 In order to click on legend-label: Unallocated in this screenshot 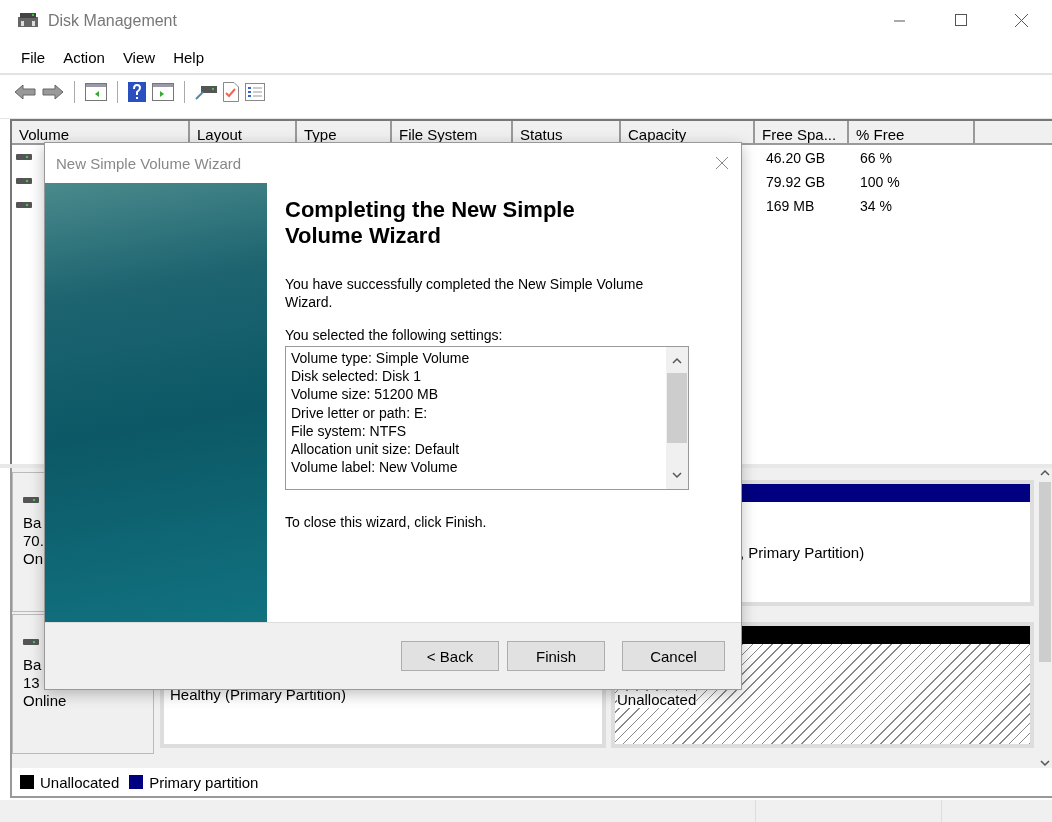, I will do `click(80, 782)`.